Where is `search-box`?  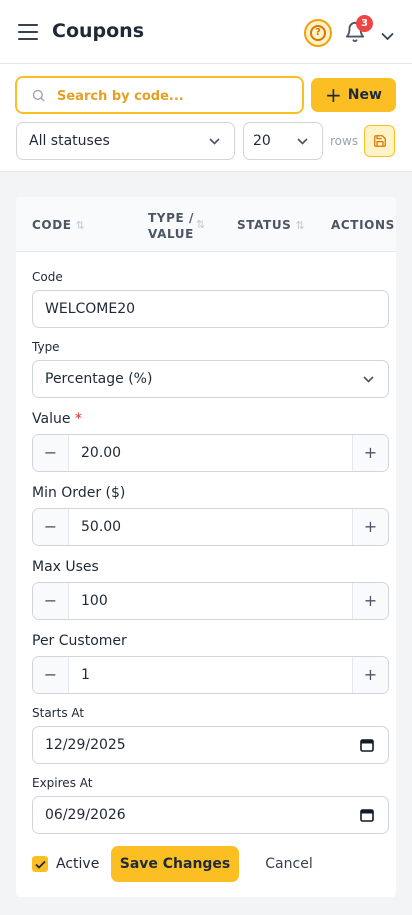 search-box is located at coordinates (159, 95).